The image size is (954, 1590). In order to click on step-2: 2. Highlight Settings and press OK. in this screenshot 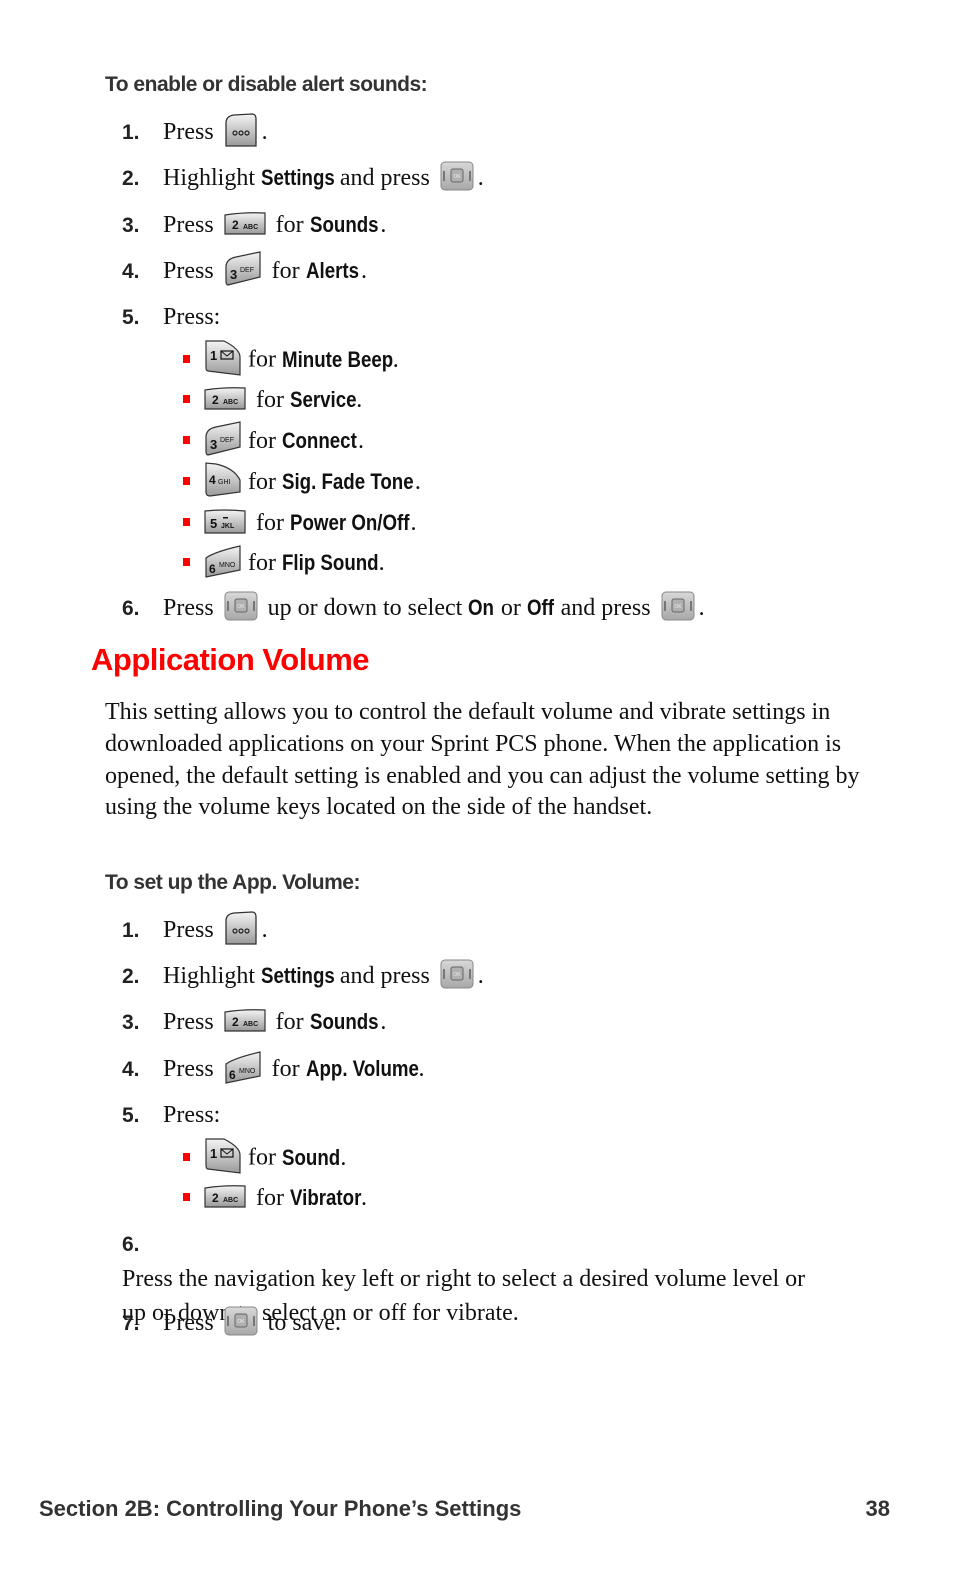, I will do `click(303, 976)`.